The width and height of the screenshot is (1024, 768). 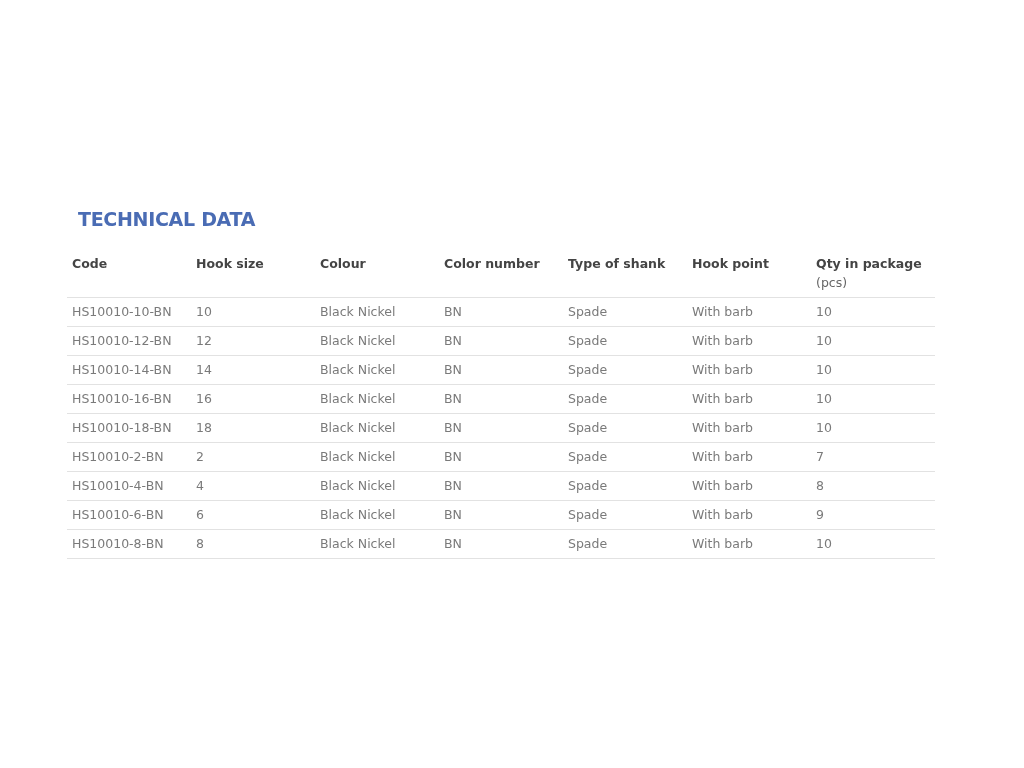 I want to click on column-unit: (pcs), so click(x=832, y=282).